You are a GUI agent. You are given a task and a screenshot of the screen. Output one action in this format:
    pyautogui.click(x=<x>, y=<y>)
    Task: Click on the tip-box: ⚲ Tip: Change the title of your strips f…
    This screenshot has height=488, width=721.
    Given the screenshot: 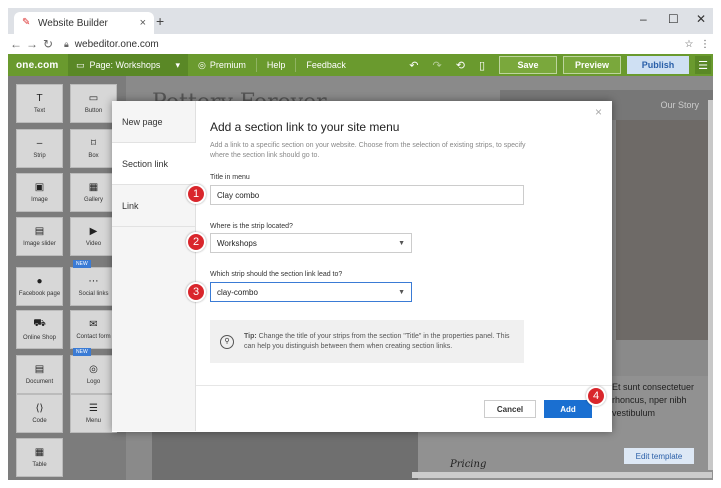 What is the action you would take?
    pyautogui.click(x=367, y=341)
    